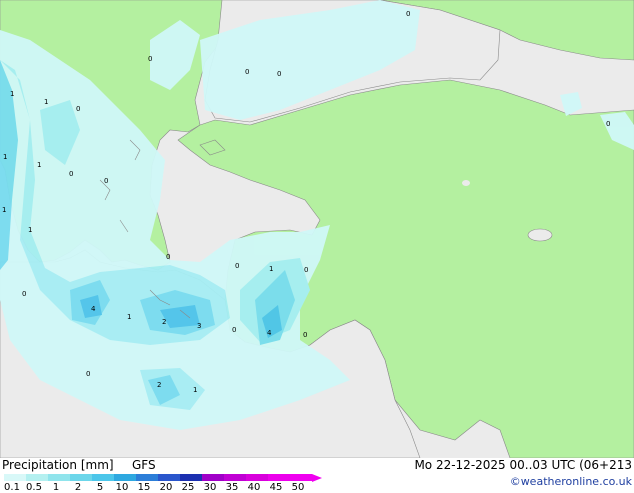 This screenshot has width=634, height=493. I want to click on legend-tick-label: 0.1, so click(12, 487).